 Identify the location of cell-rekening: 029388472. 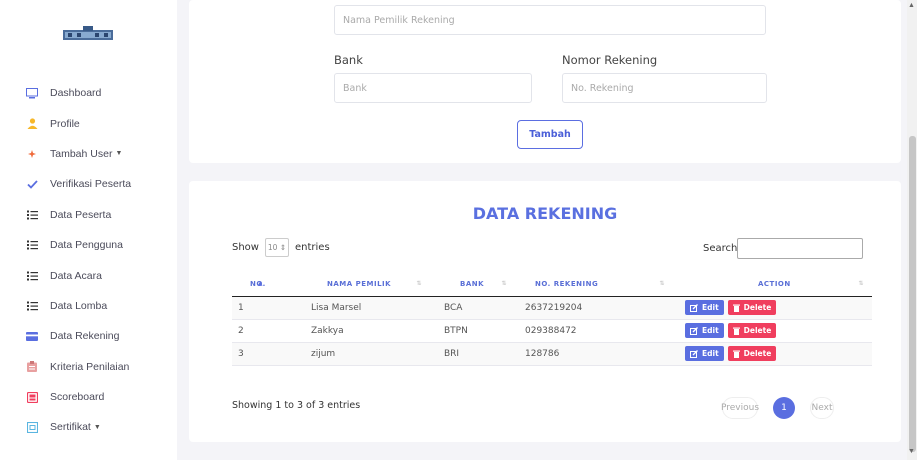
(594, 331).